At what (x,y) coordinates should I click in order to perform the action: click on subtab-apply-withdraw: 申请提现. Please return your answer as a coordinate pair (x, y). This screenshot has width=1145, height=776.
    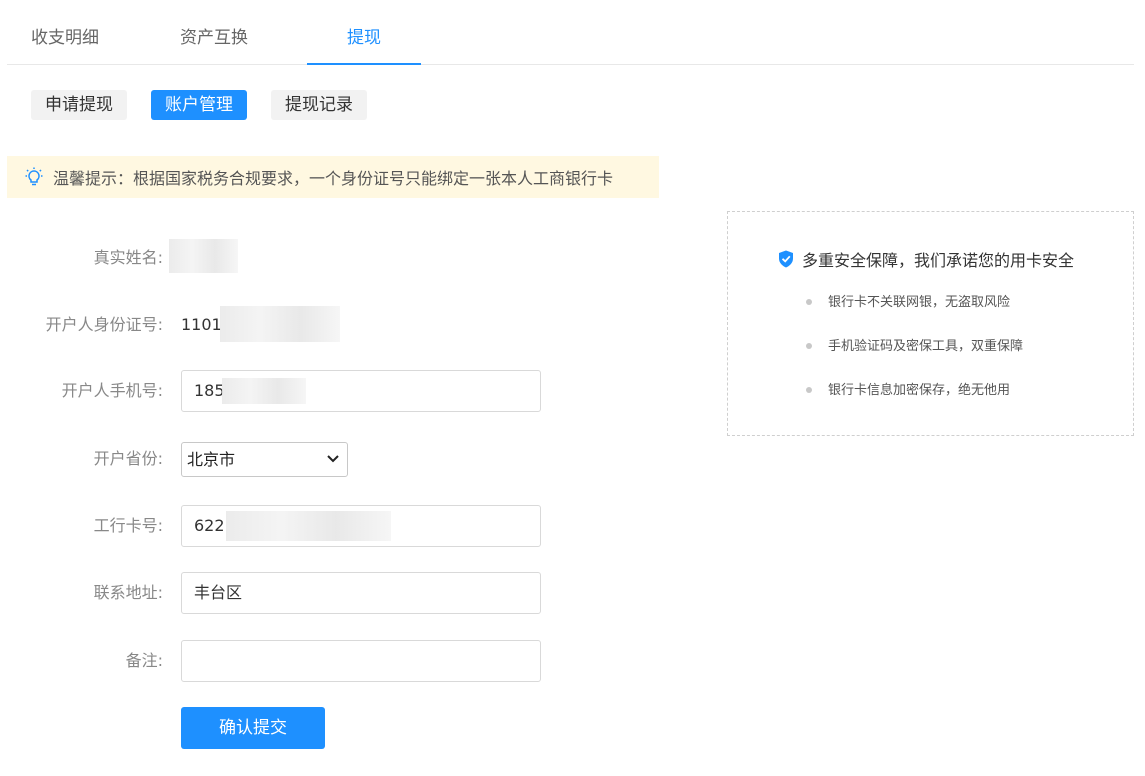
    Looking at the image, I should click on (79, 105).